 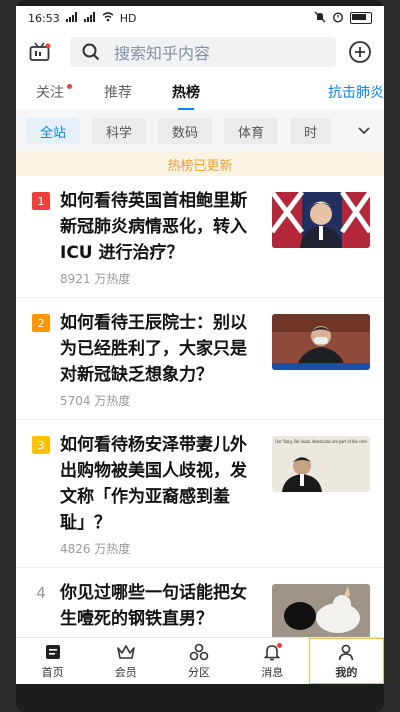 I want to click on status-left: 16:53 HD, so click(x=82, y=18).